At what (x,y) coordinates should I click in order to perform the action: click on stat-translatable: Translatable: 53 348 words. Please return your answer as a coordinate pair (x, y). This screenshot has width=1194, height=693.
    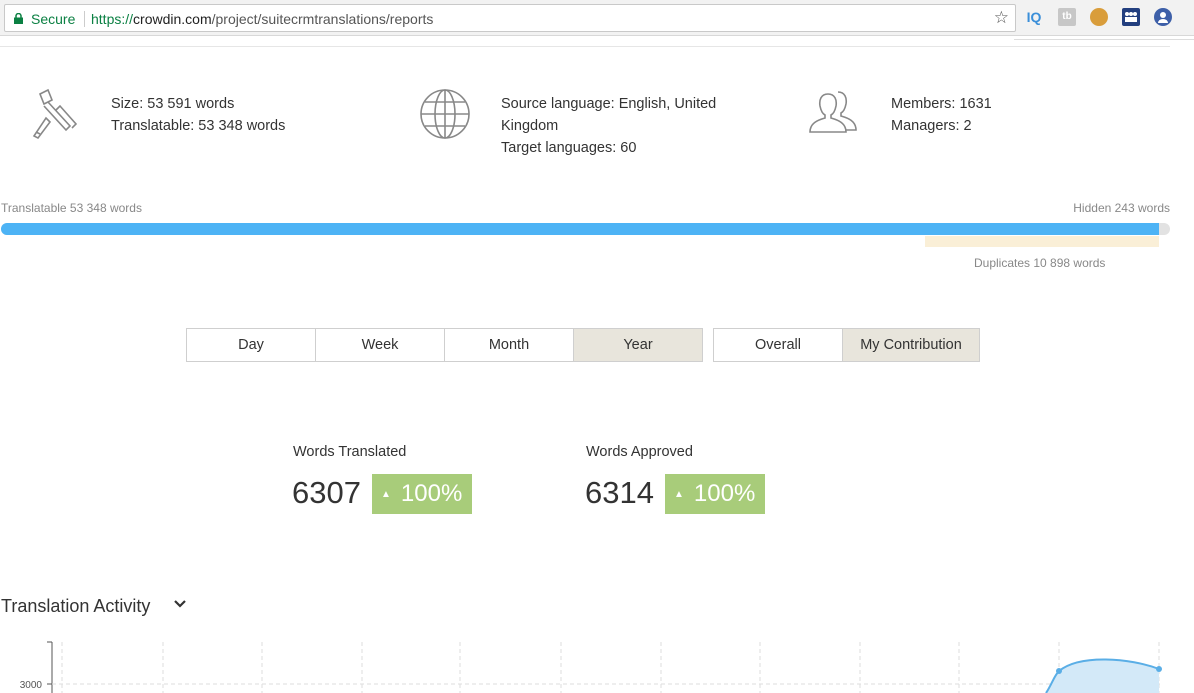
    Looking at the image, I should click on (198, 126).